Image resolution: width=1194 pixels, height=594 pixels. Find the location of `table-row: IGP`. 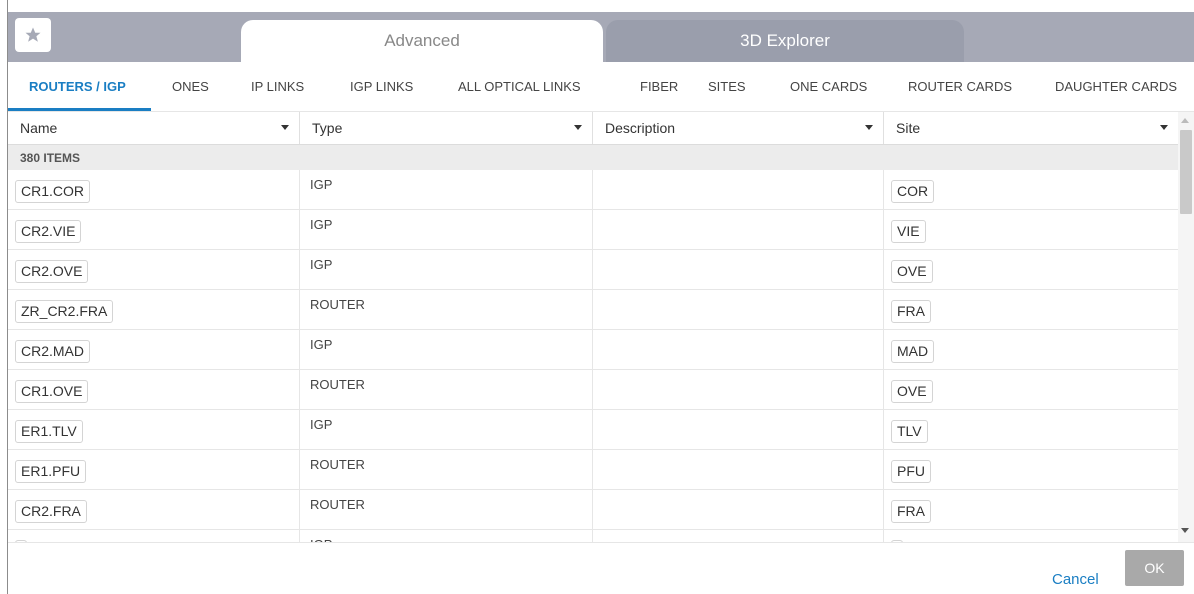

table-row: IGP is located at coordinates (593, 536).